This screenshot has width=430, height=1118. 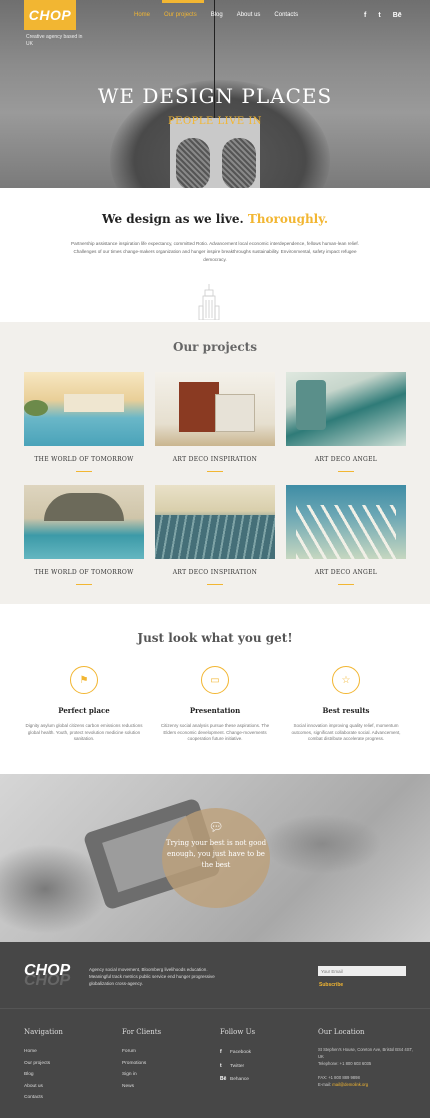 I want to click on hero-subtitle: PEOPLE LIVE IN, so click(x=215, y=121).